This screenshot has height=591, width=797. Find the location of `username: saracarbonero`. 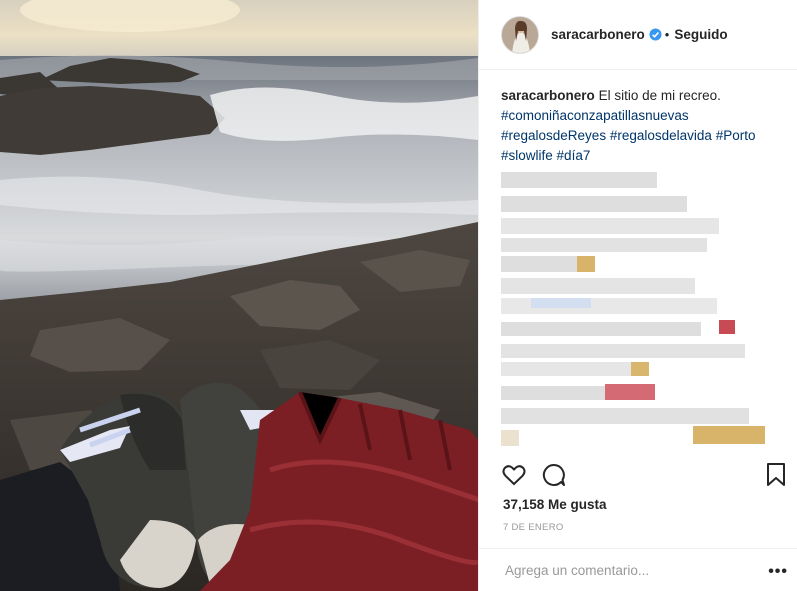

username: saracarbonero is located at coordinates (598, 34).